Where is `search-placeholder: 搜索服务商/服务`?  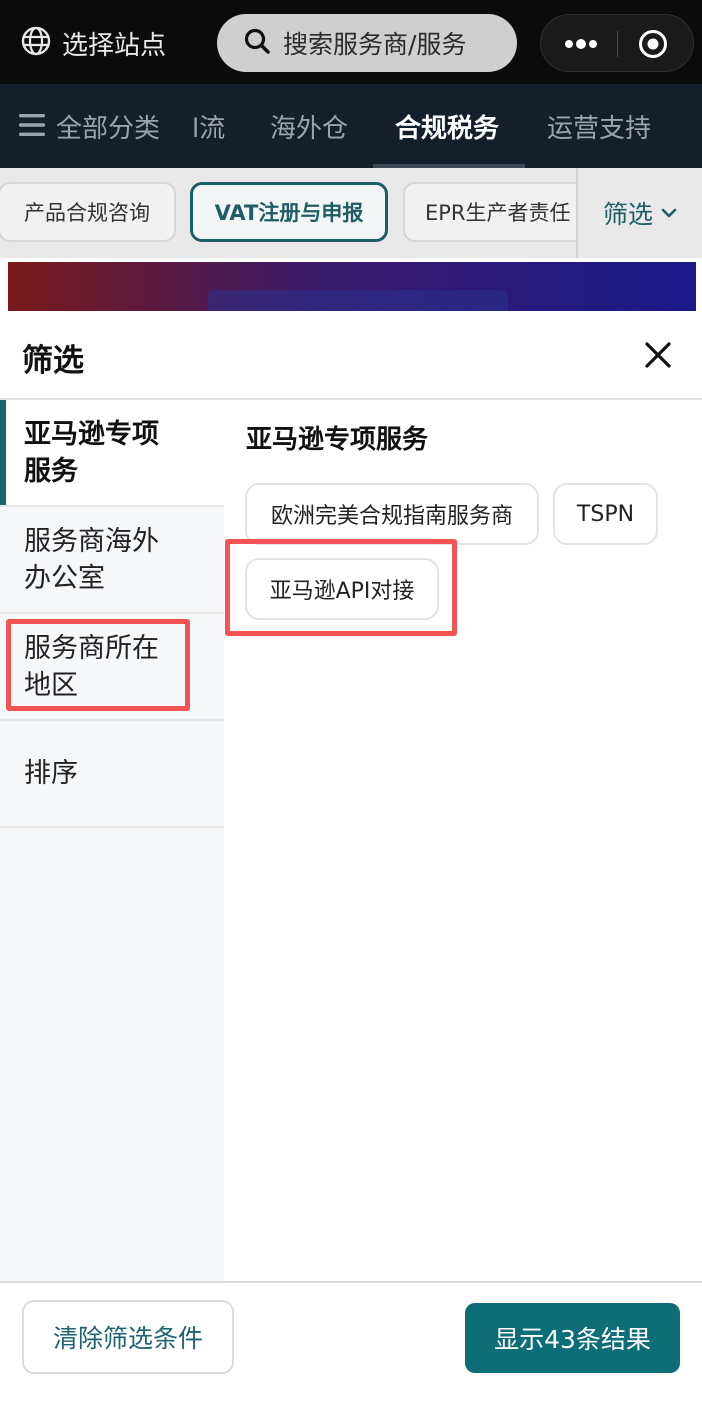
search-placeholder: 搜索服务商/服务 is located at coordinates (375, 44).